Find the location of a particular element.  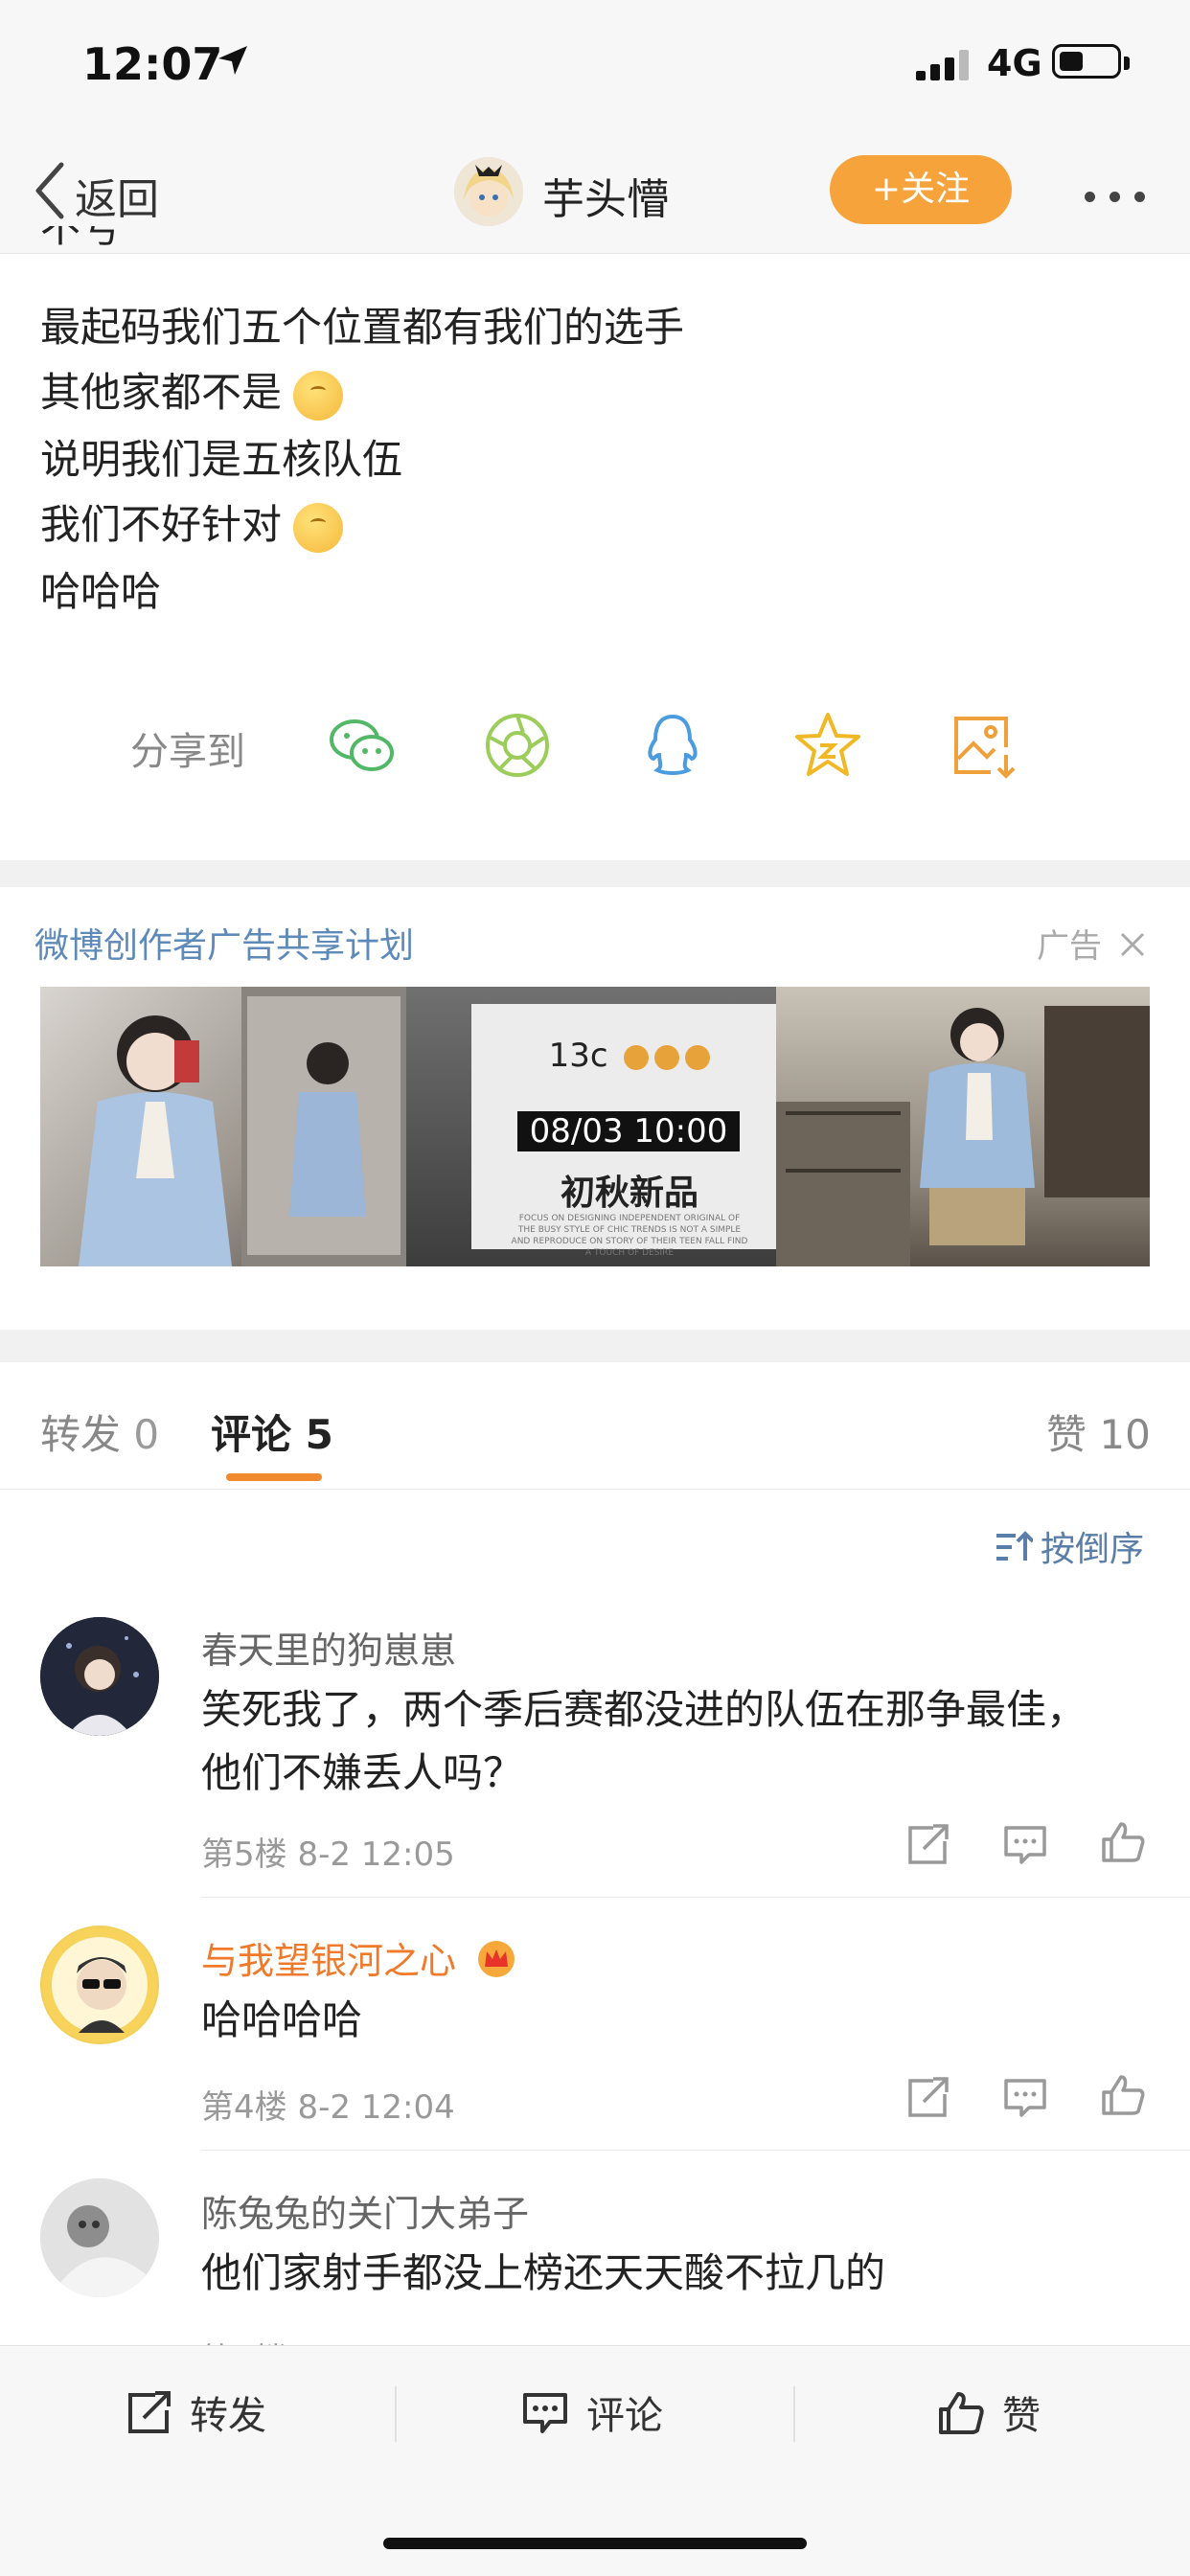

ad-label: 广告 is located at coordinates (1070, 947).